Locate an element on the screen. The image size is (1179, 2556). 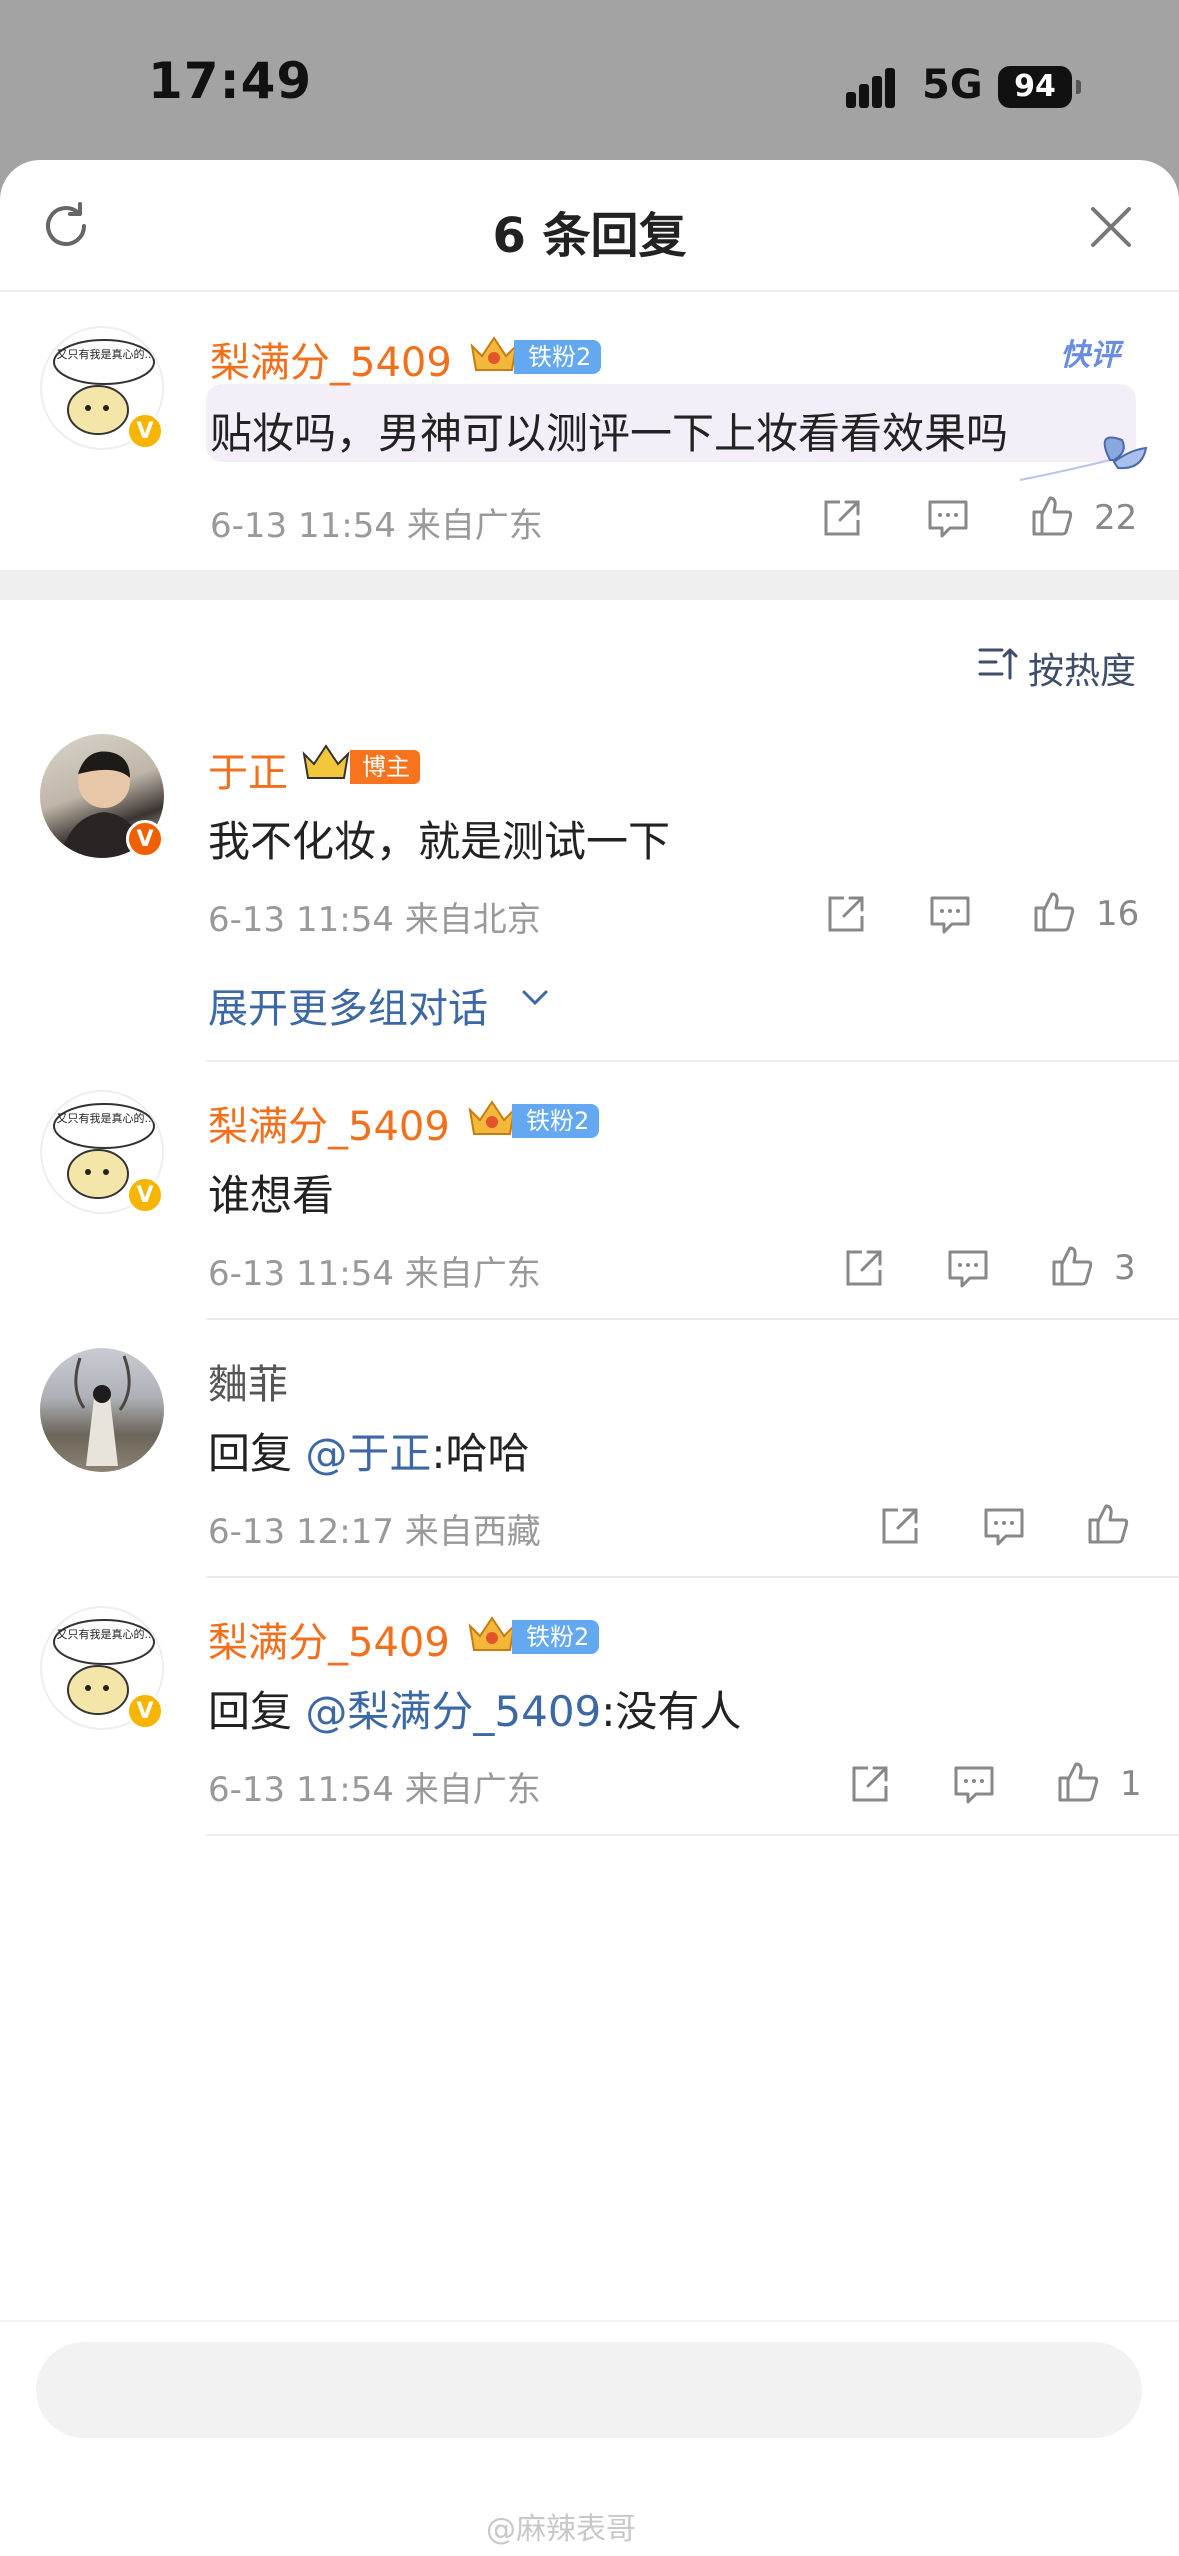
sheet-title: 6 条回复 is located at coordinates (589, 236).